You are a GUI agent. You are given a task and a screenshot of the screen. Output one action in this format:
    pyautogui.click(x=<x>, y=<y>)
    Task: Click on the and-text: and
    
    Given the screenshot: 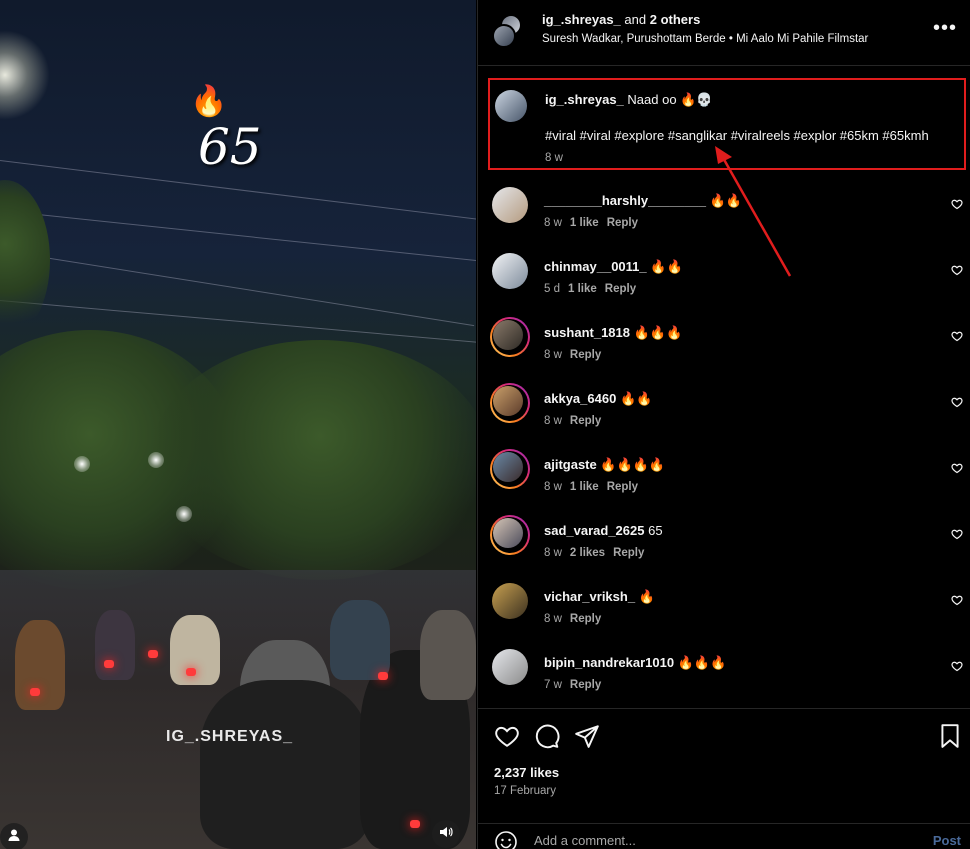 What is the action you would take?
    pyautogui.click(x=635, y=19)
    